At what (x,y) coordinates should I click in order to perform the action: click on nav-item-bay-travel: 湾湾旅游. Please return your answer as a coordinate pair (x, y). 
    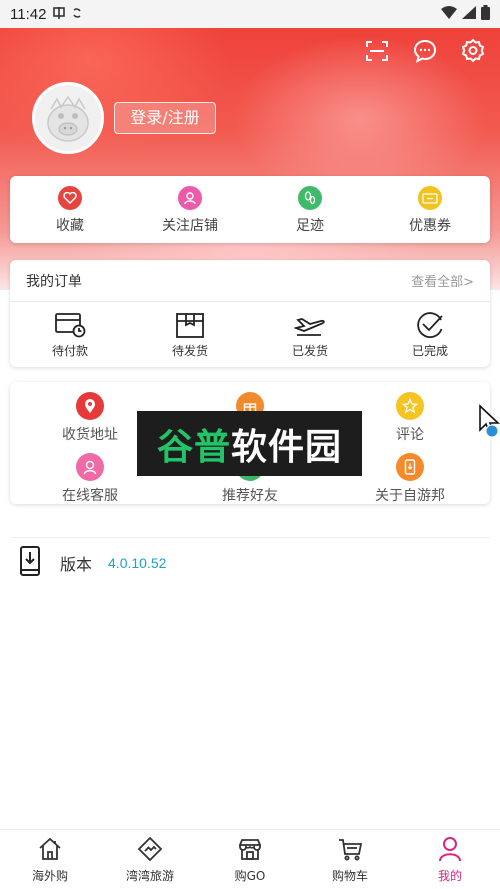
    Looking at the image, I should click on (150, 859).